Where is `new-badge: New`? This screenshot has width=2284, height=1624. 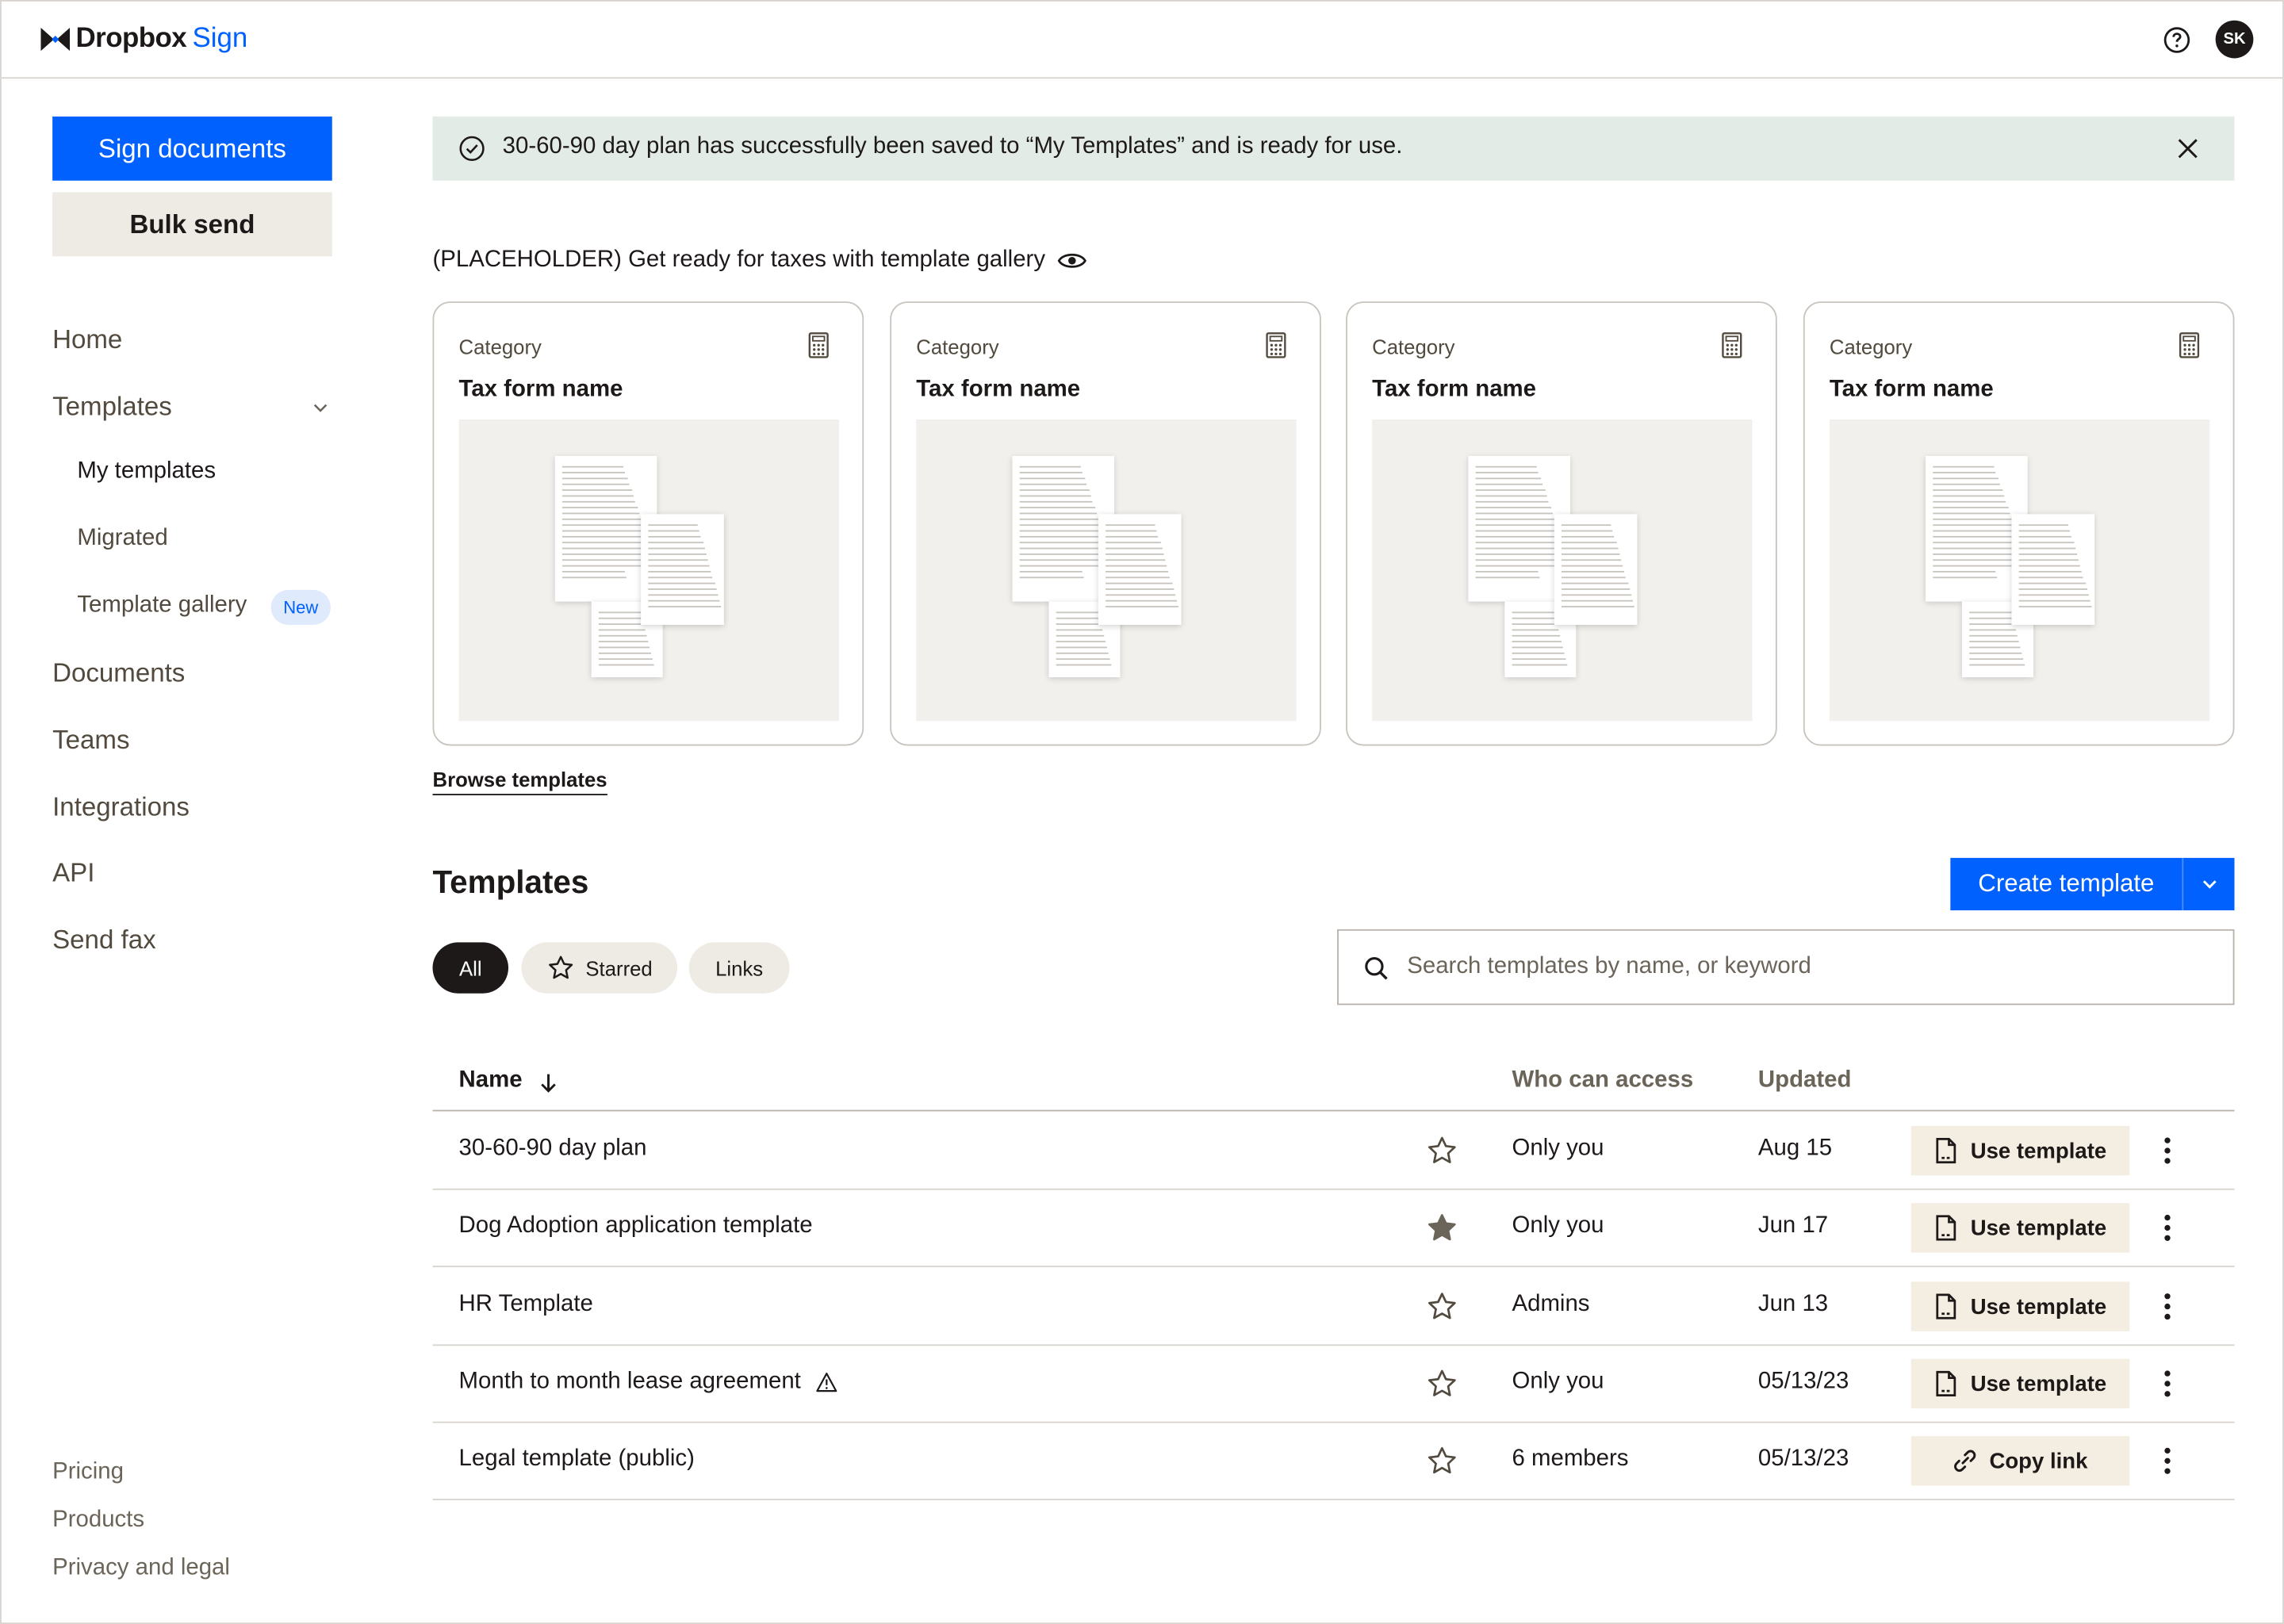 new-badge: New is located at coordinates (300, 607).